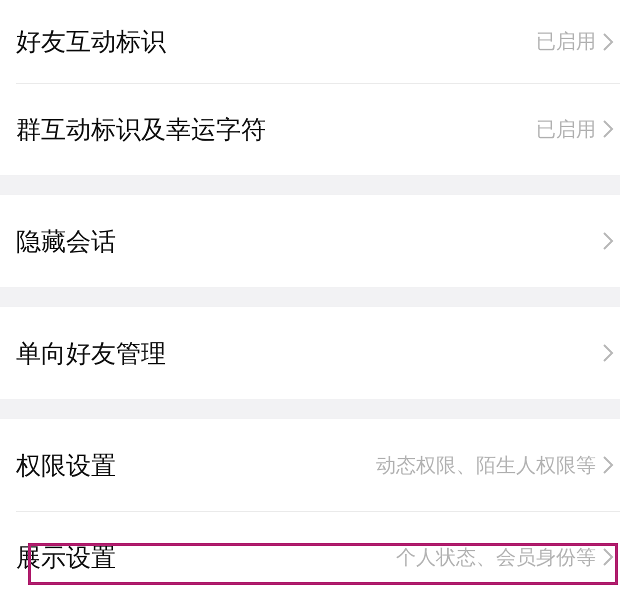  I want to click on item-value: 个人状态、会员身份等, so click(496, 557).